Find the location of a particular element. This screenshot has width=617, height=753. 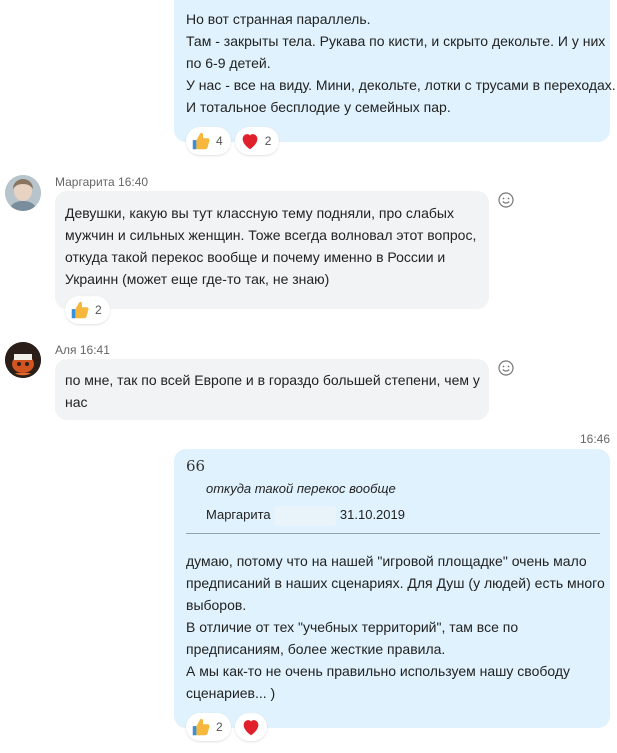

sender-line: Маргарита 16:40 is located at coordinates (101, 182).